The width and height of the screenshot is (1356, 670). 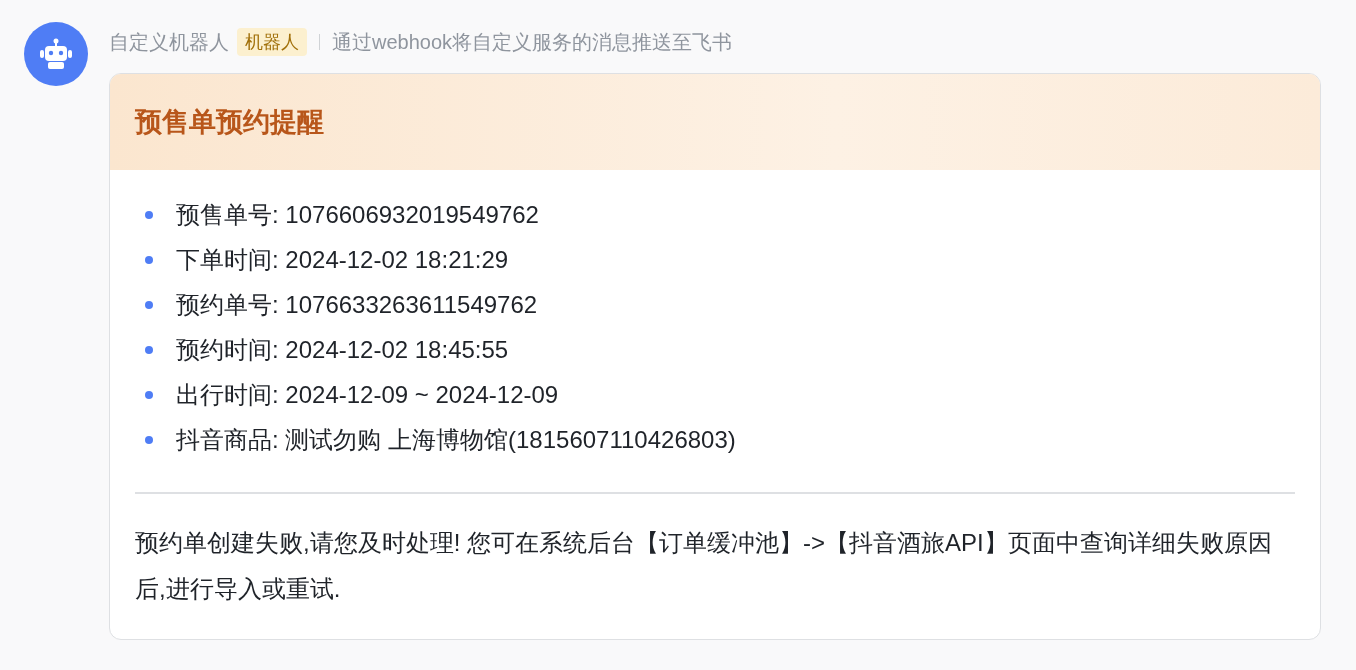 What do you see at coordinates (272, 42) in the screenshot?
I see `bot-tag: 机器人` at bounding box center [272, 42].